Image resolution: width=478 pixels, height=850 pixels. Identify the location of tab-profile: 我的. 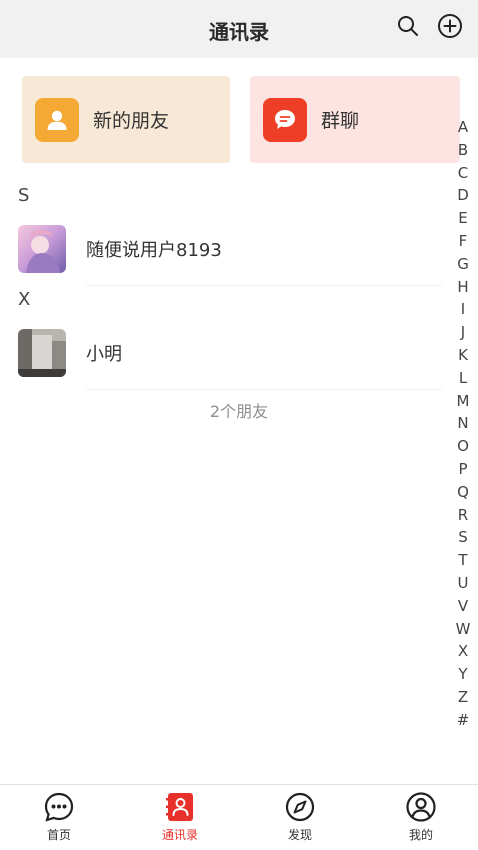
(421, 819).